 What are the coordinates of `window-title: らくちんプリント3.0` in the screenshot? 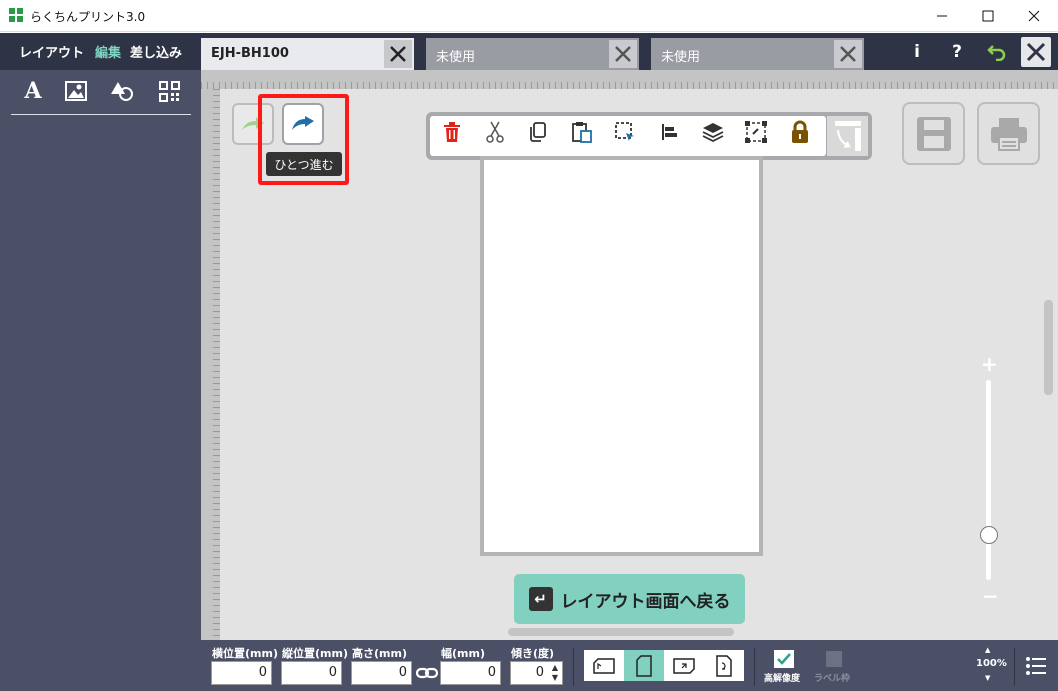 It's located at (88, 17).